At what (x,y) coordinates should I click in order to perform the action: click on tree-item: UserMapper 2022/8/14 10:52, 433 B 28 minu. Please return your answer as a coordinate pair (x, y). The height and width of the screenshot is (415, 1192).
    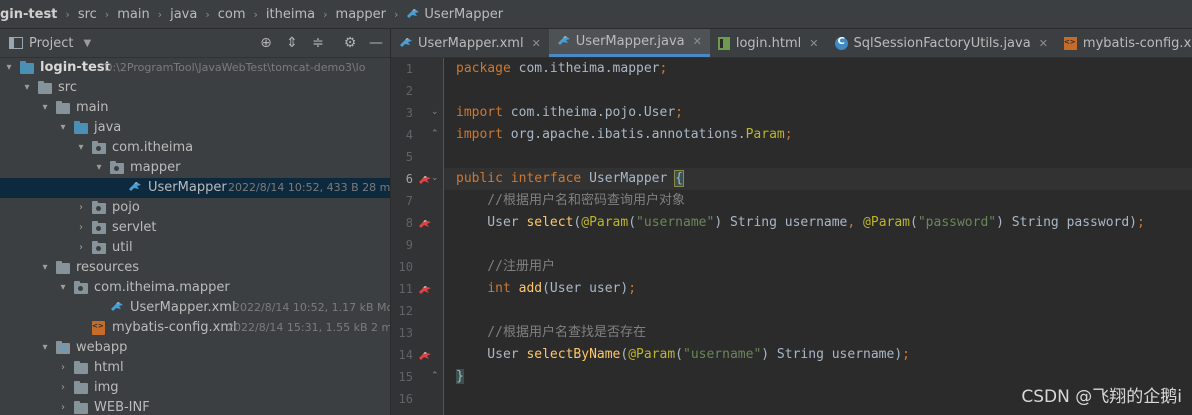
    Looking at the image, I should click on (195, 188).